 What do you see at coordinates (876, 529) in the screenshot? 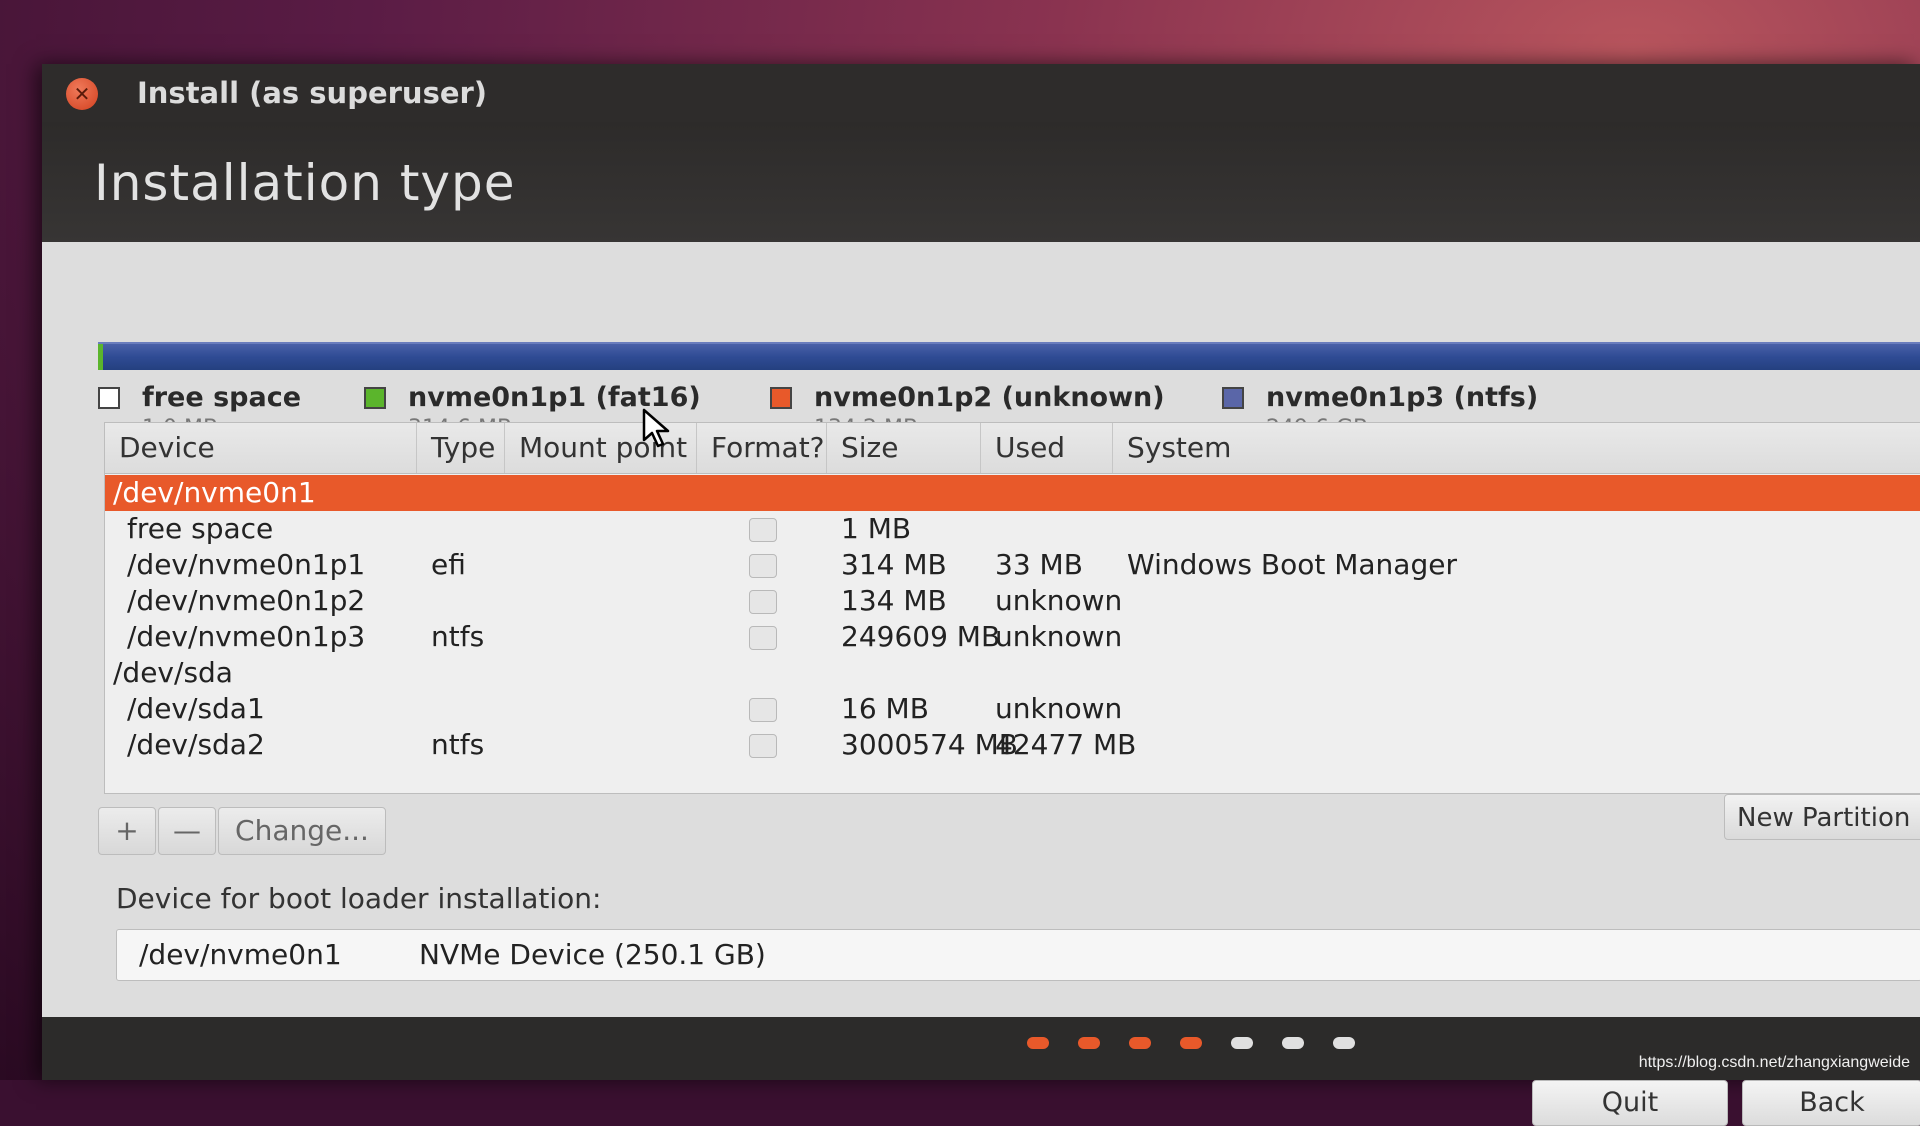
I see `cell-size: 1 MB` at bounding box center [876, 529].